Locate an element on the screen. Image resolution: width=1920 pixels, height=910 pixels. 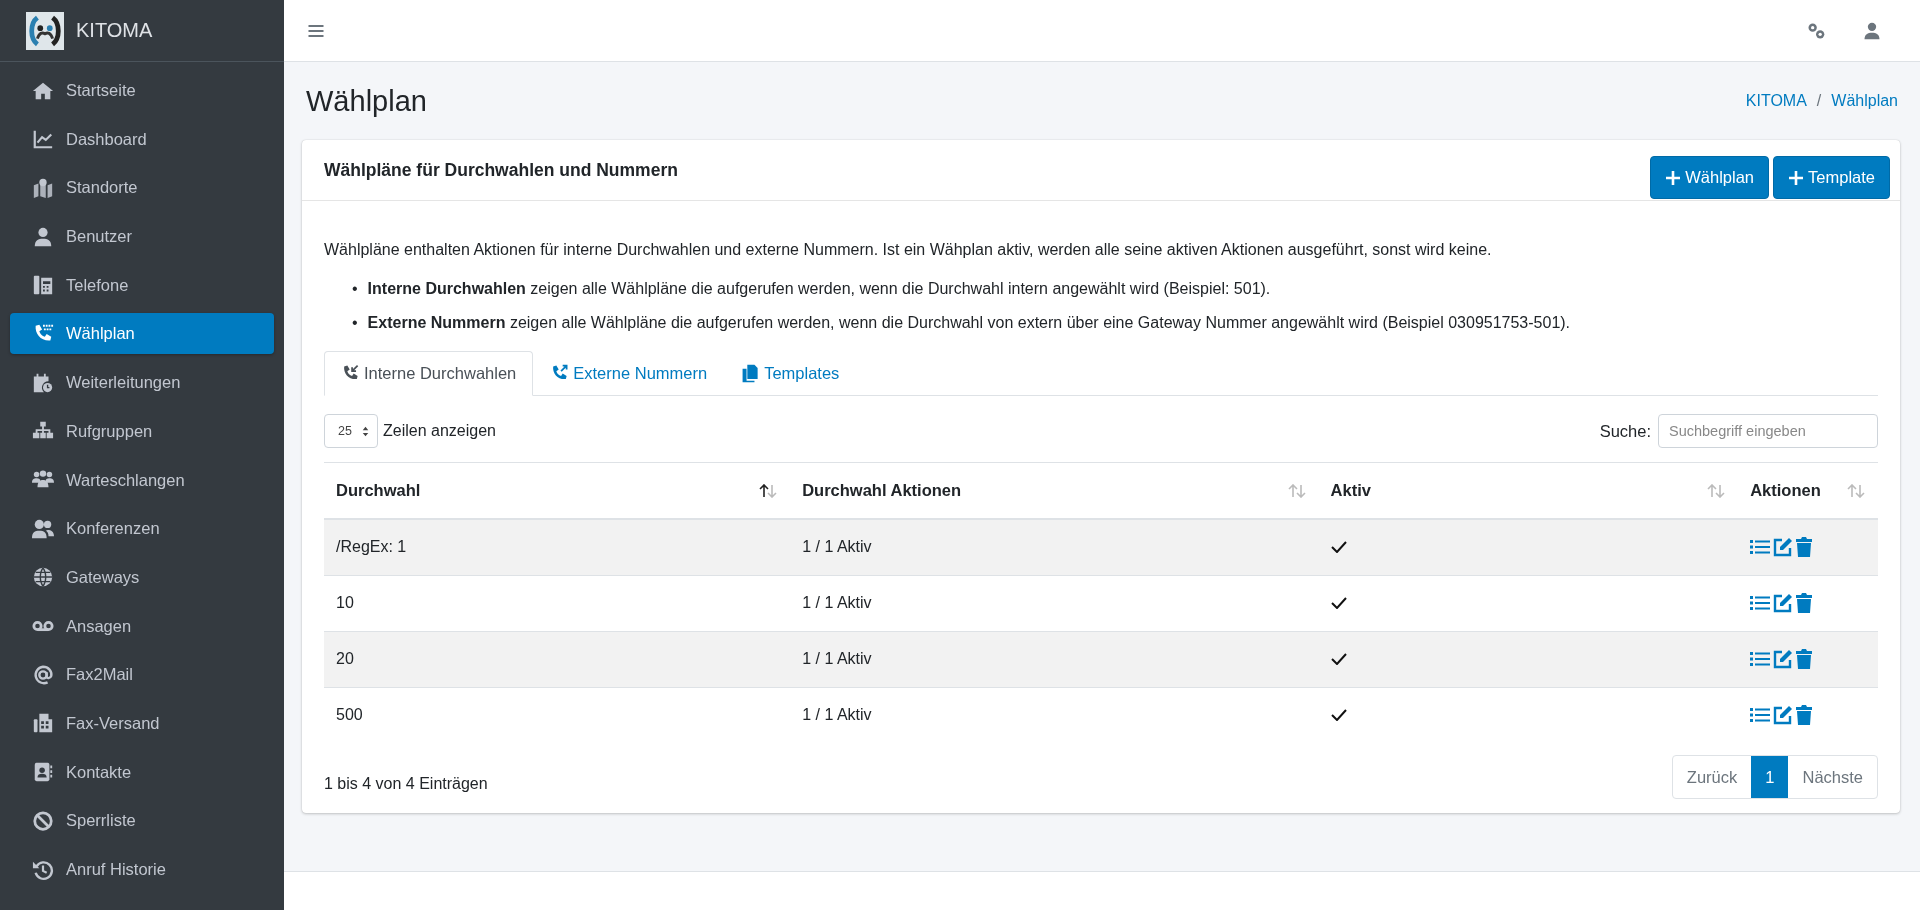
logo-icon is located at coordinates (45, 30).